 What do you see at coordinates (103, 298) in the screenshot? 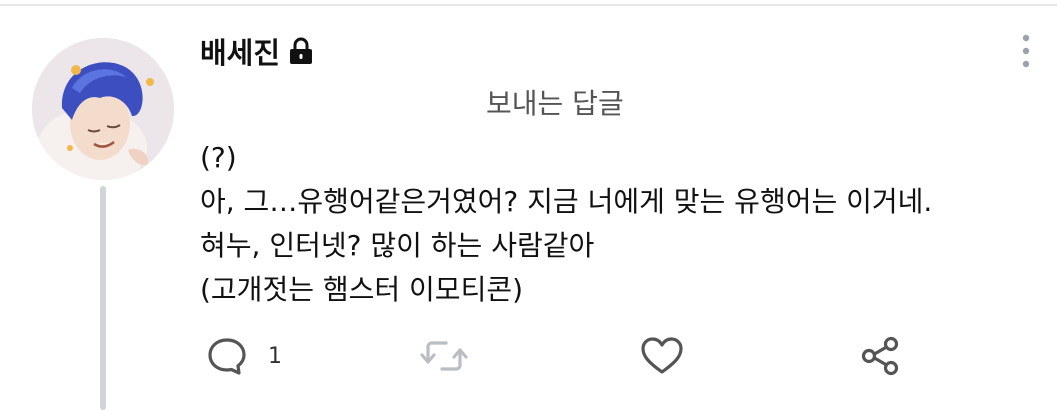
I see `thread-line` at bounding box center [103, 298].